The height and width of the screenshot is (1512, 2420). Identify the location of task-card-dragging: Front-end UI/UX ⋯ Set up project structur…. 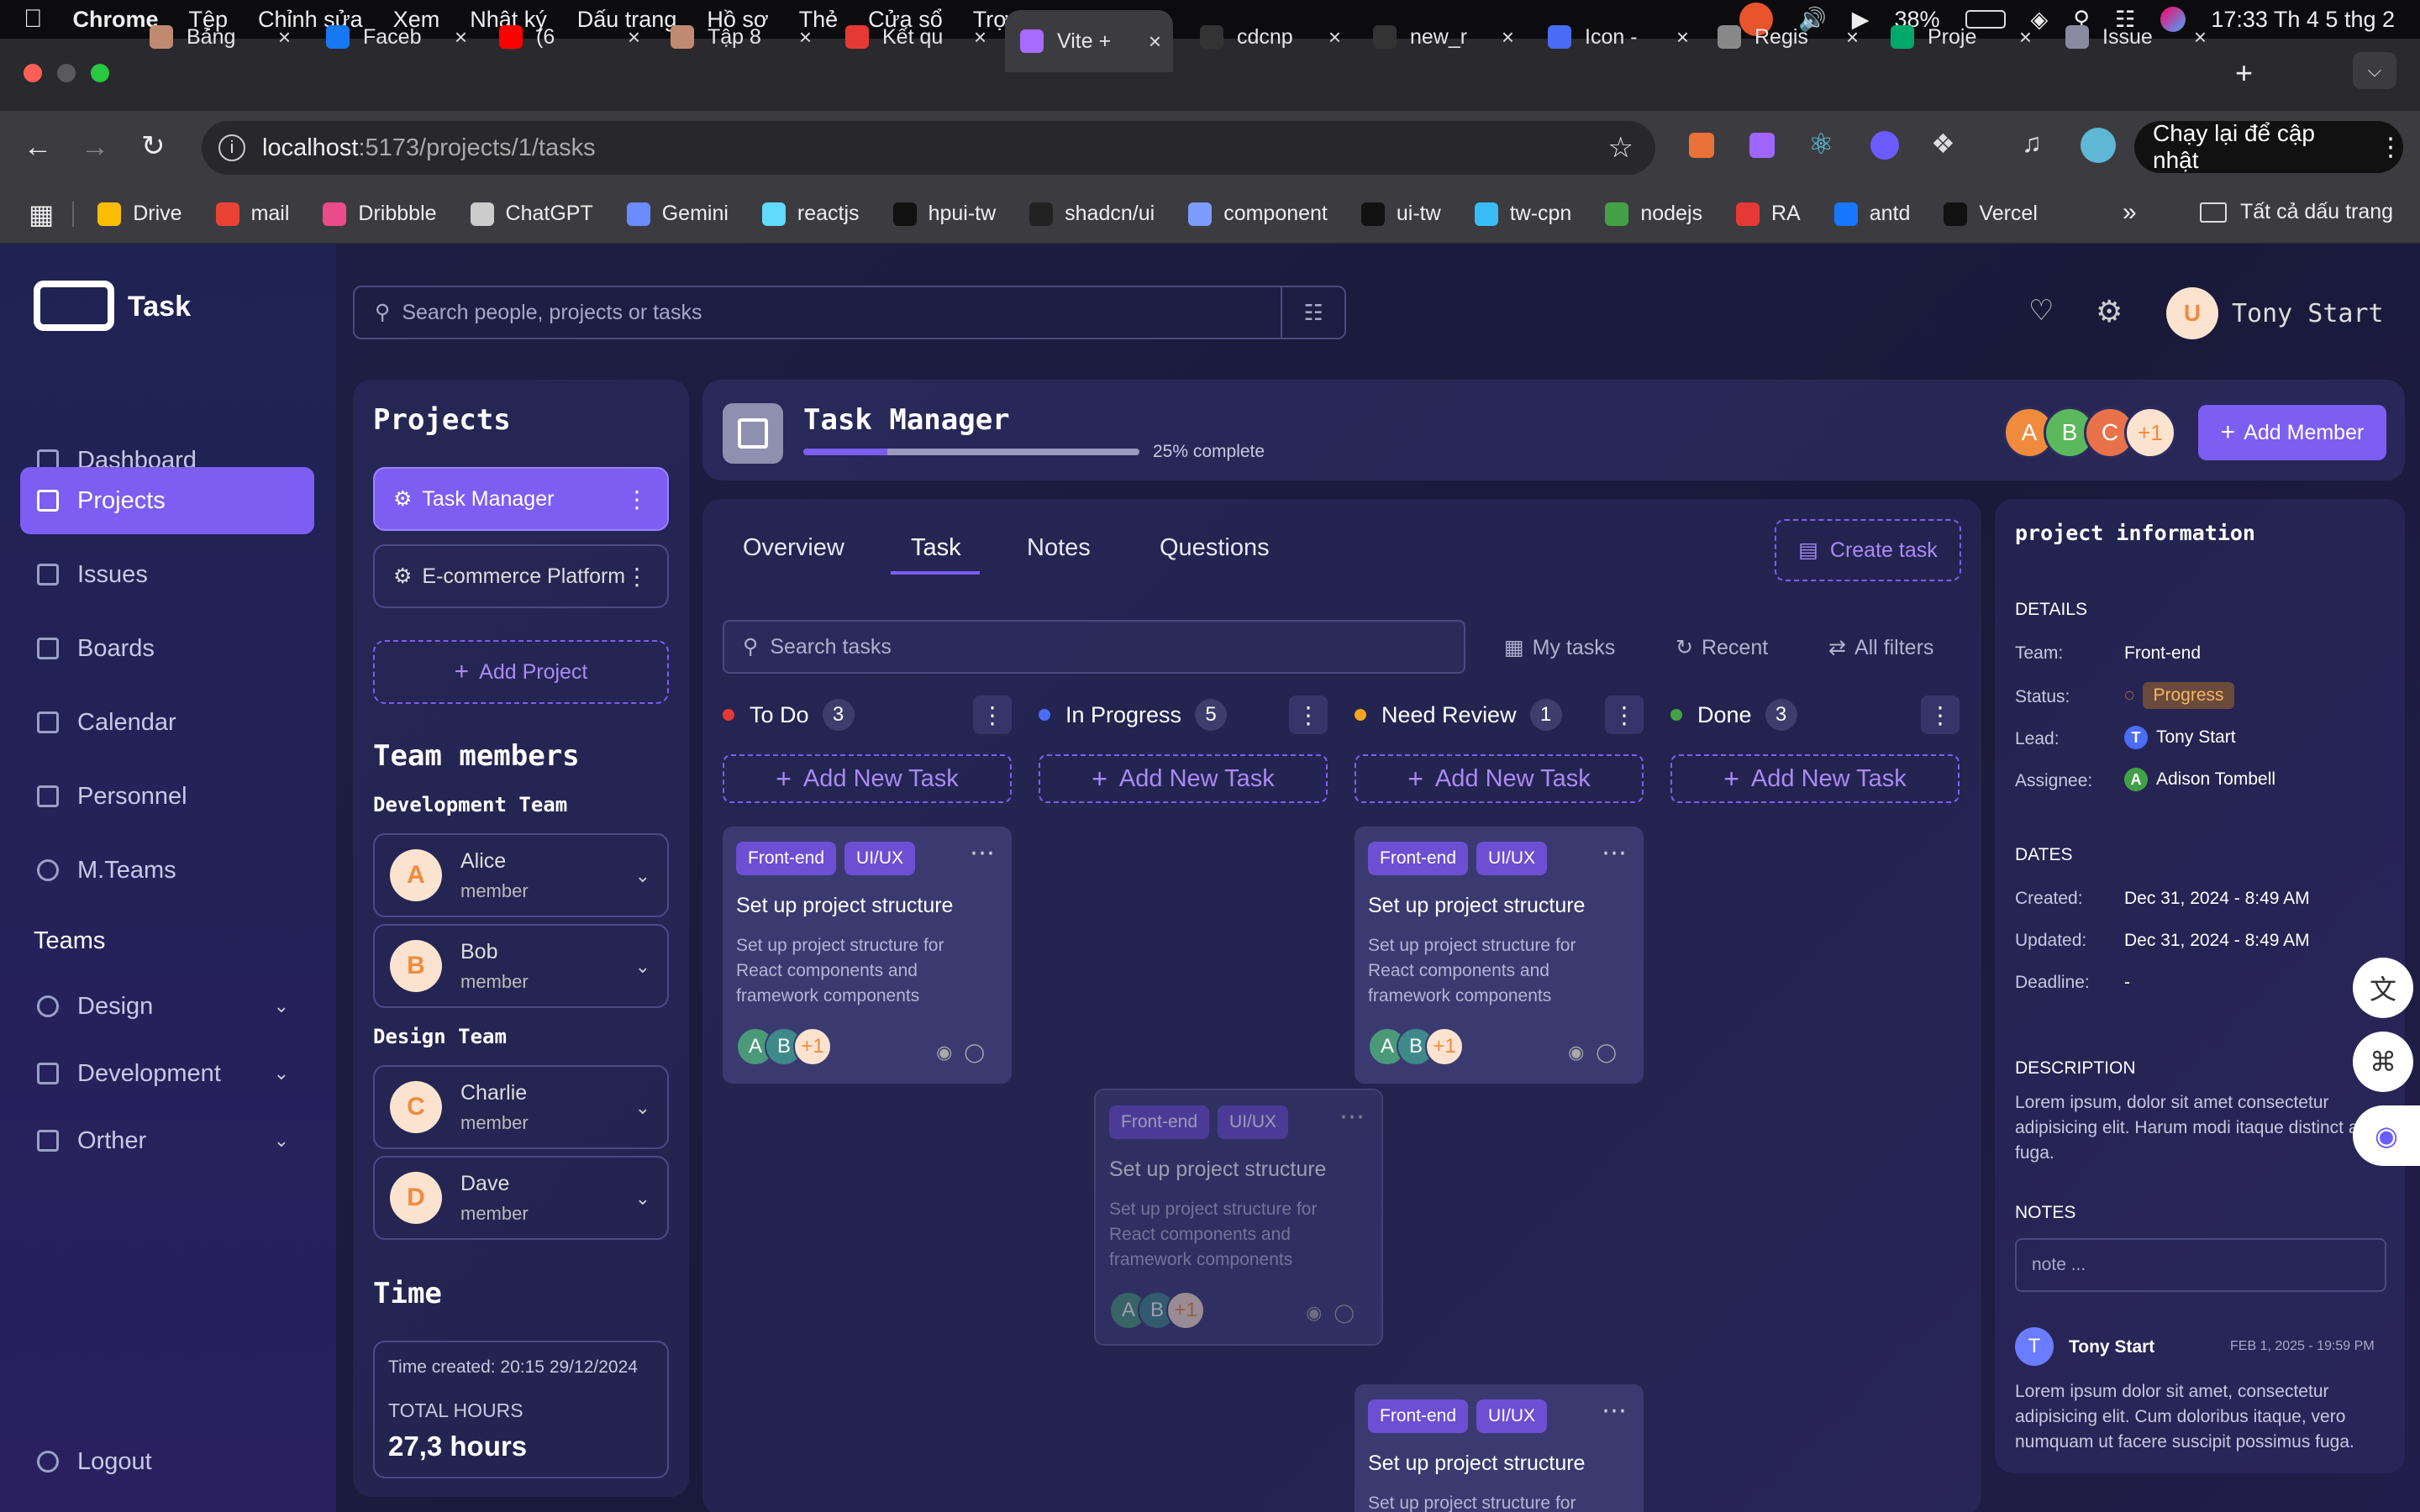
(1238, 1217).